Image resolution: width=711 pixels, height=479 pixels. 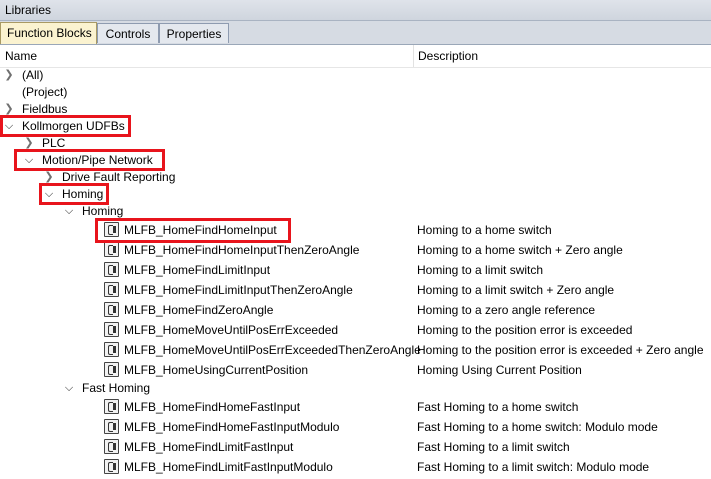 What do you see at coordinates (484, 230) in the screenshot?
I see `block-description: Homing to a home switch` at bounding box center [484, 230].